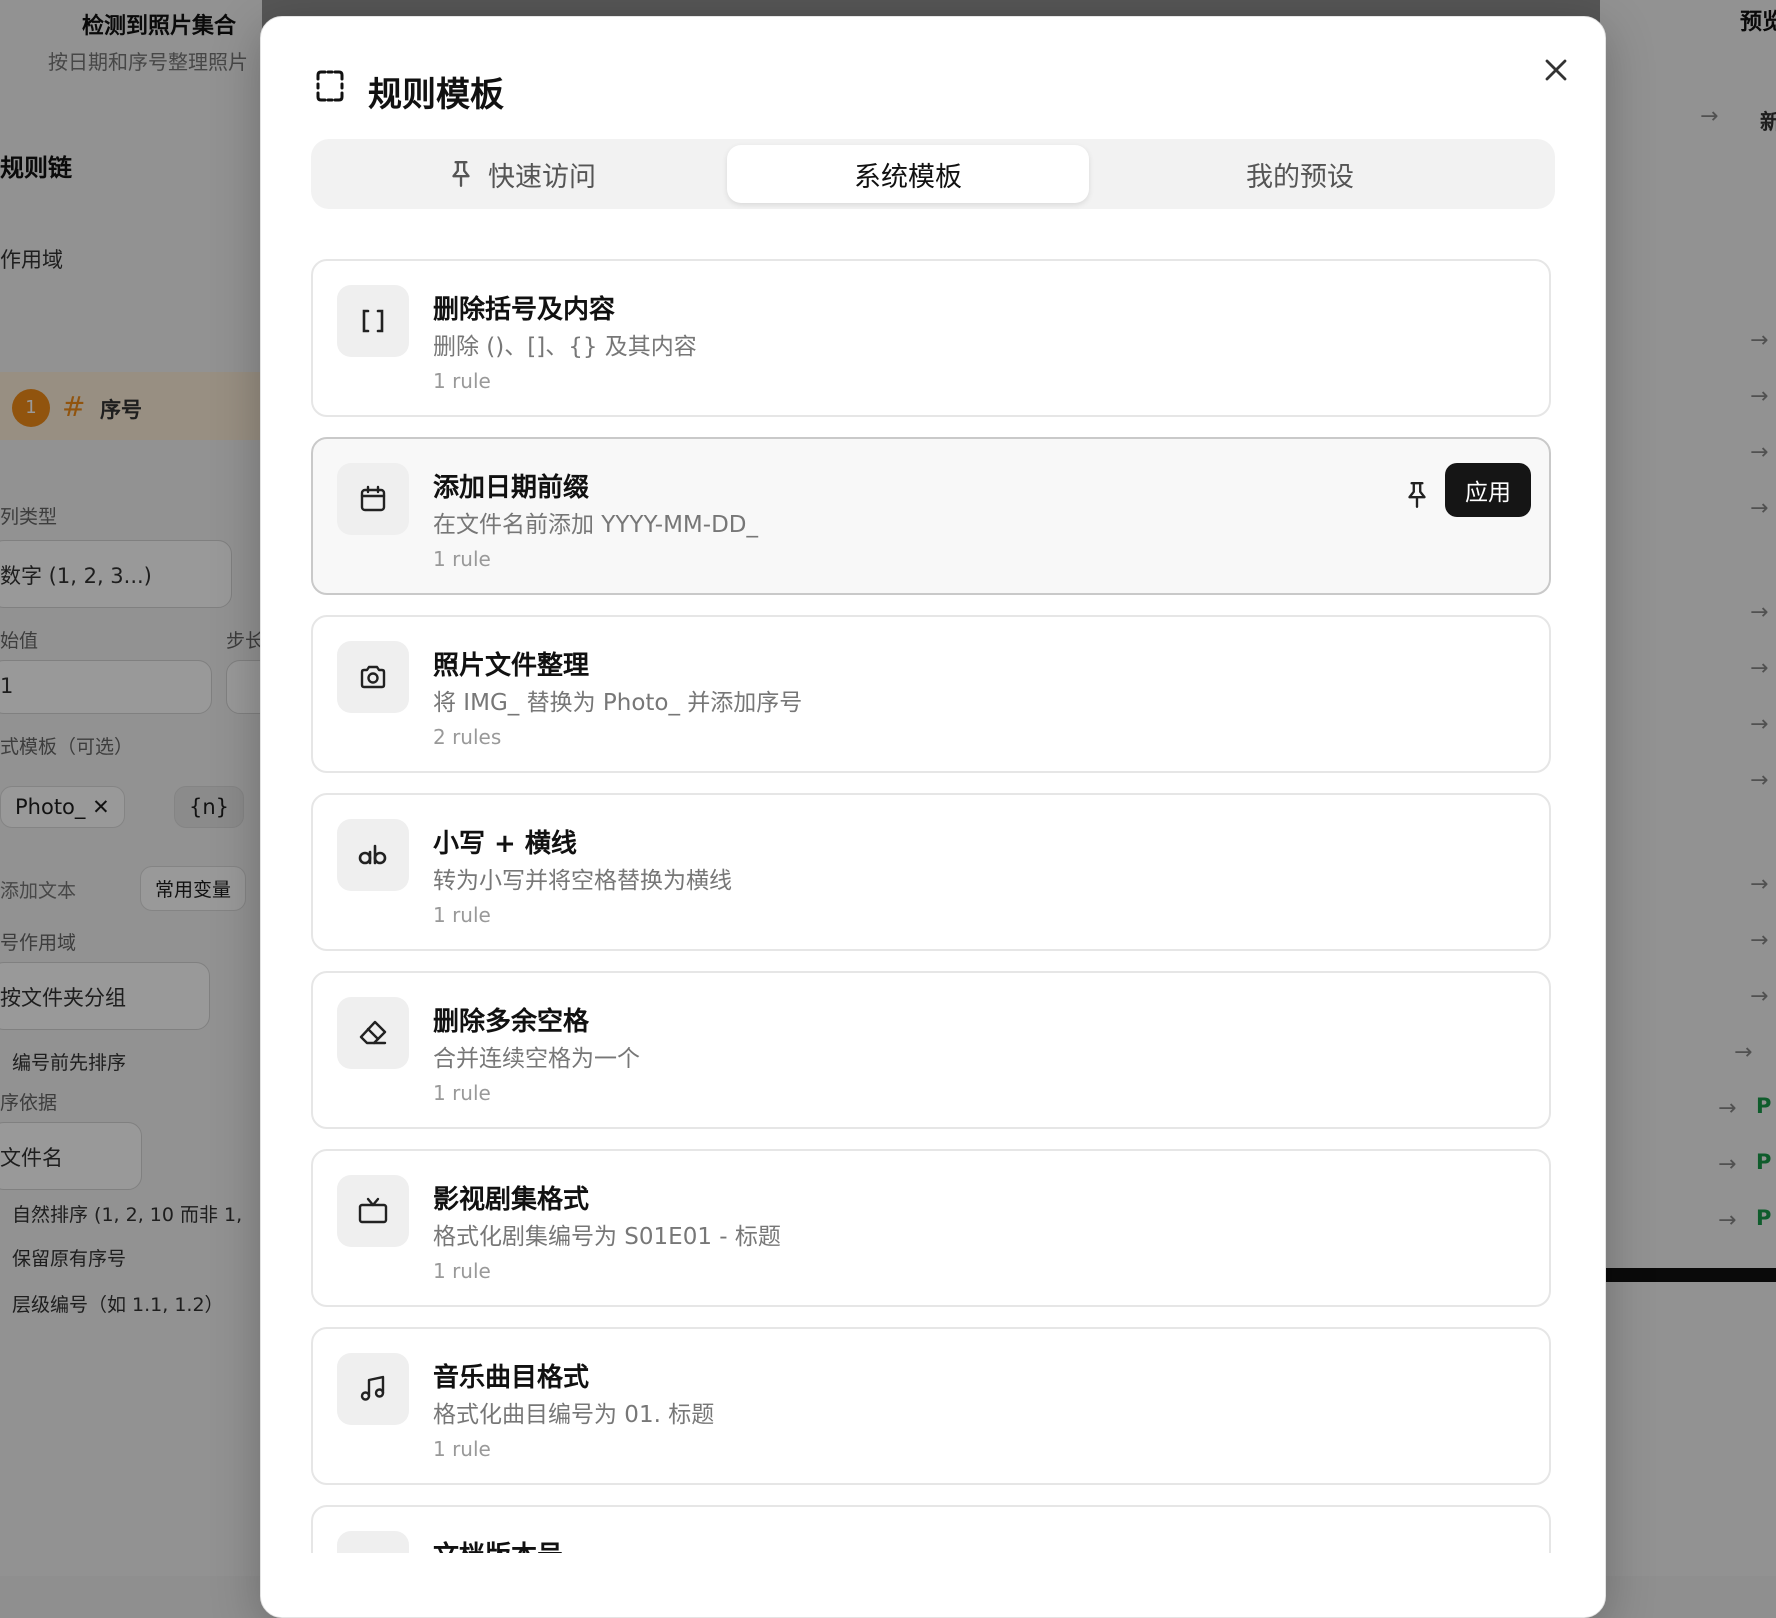 The image size is (1776, 1618). I want to click on tab-system-templates: 系统模板, so click(908, 174).